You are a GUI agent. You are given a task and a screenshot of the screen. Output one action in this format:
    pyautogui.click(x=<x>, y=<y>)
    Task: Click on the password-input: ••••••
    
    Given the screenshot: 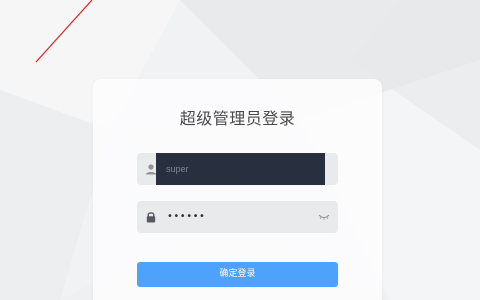 What is the action you would take?
    pyautogui.click(x=186, y=217)
    